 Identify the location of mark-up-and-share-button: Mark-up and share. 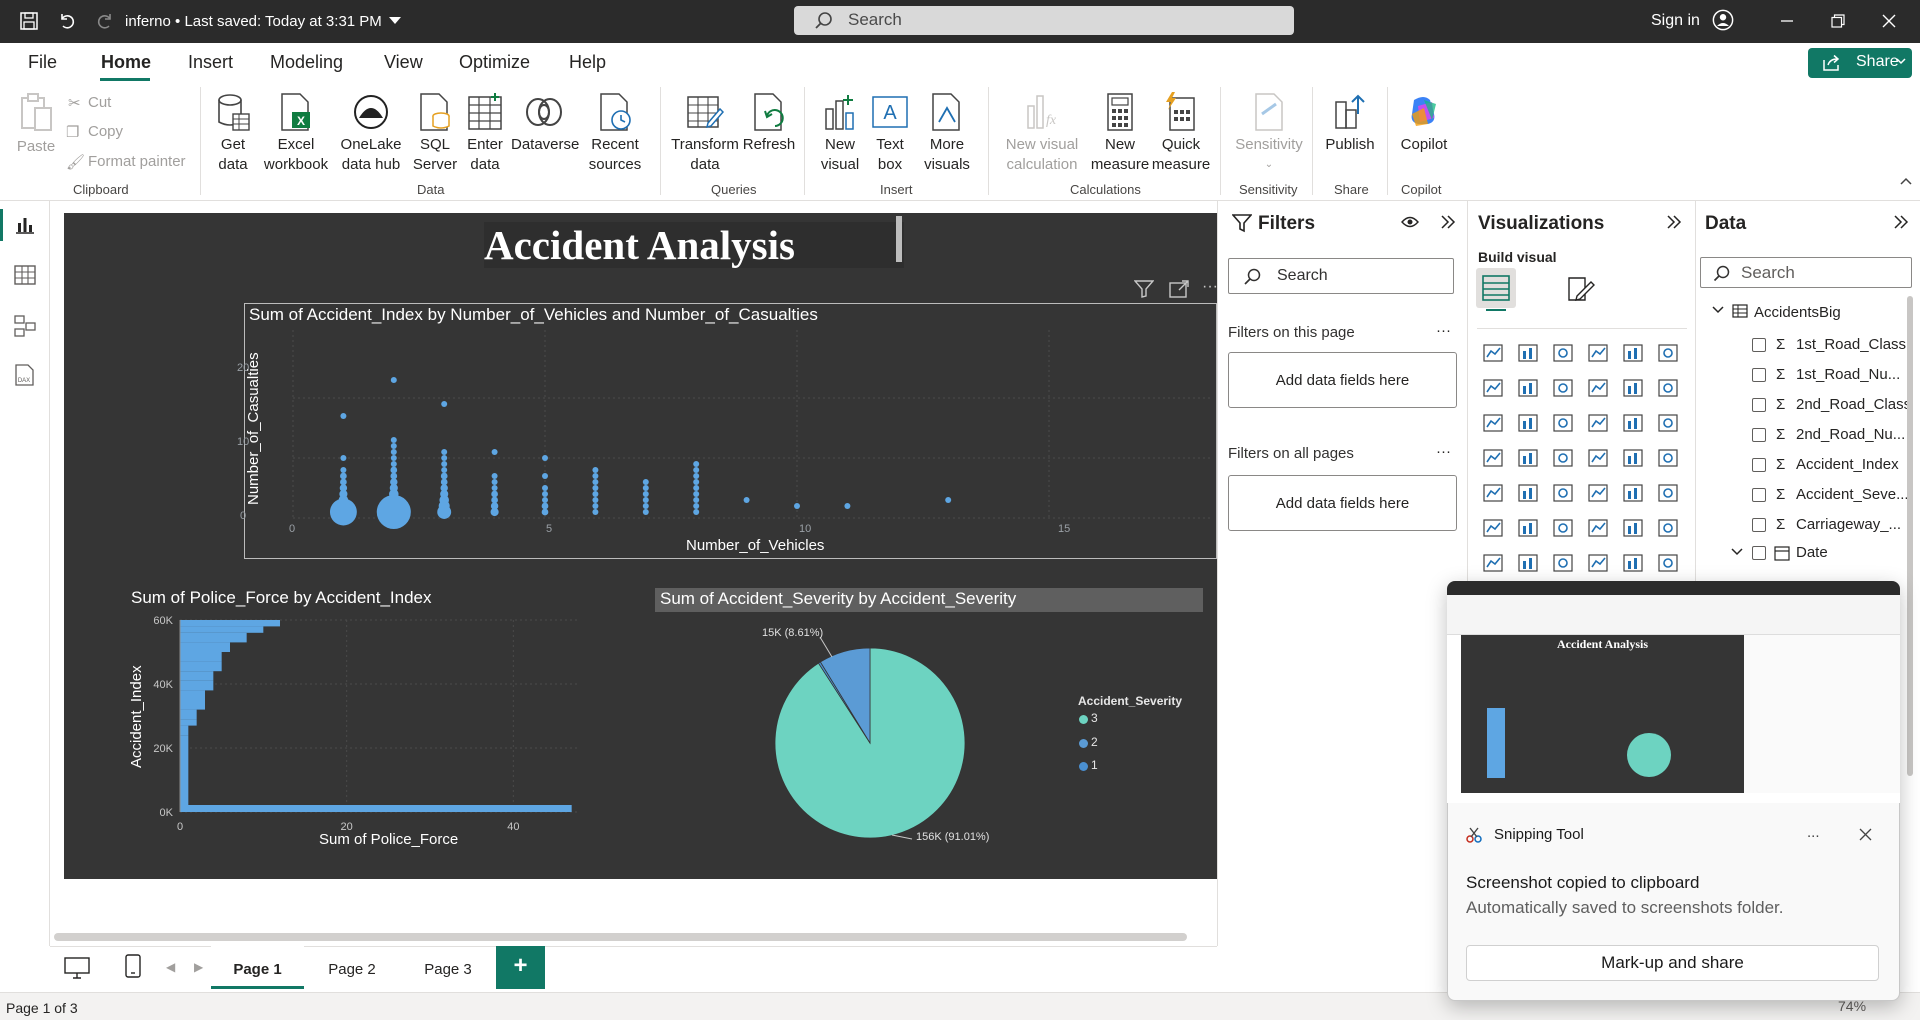
(1672, 963).